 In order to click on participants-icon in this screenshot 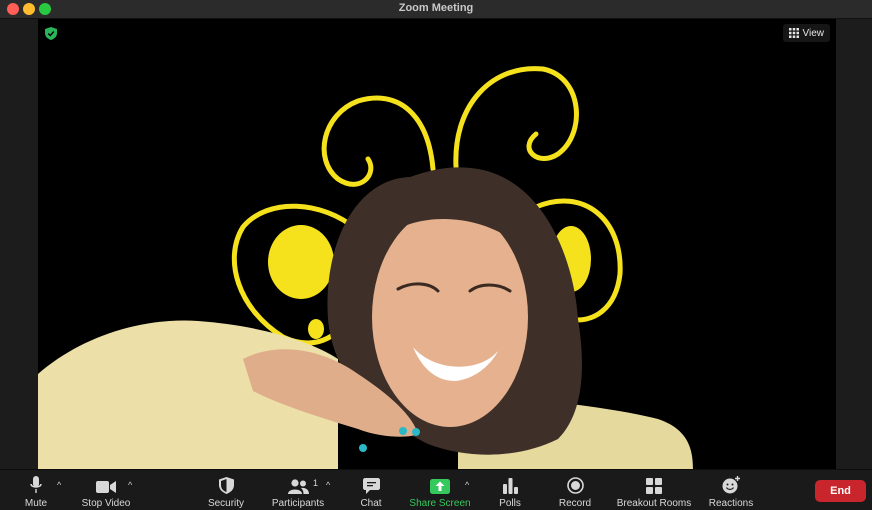, I will do `click(298, 486)`.